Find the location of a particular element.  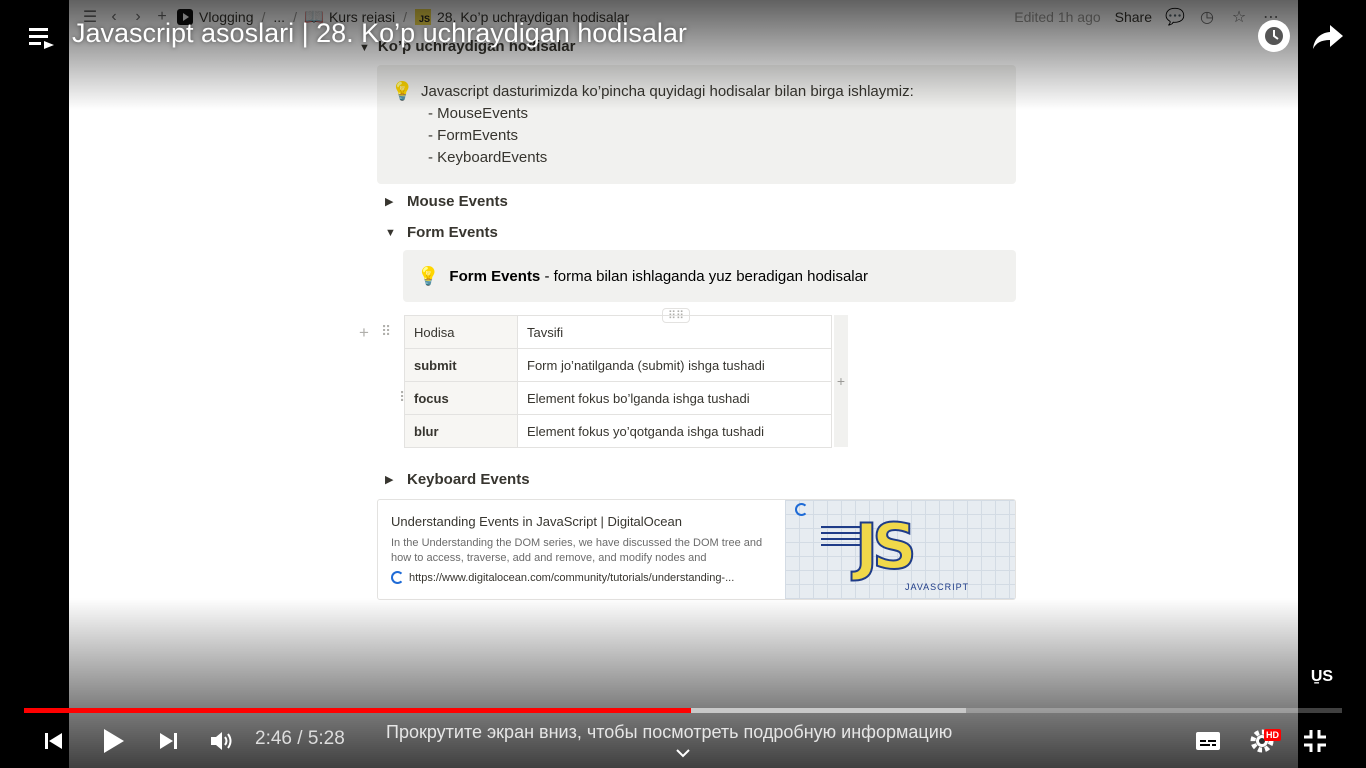

callout-item: - KeyboardEvents is located at coordinates (488, 157).